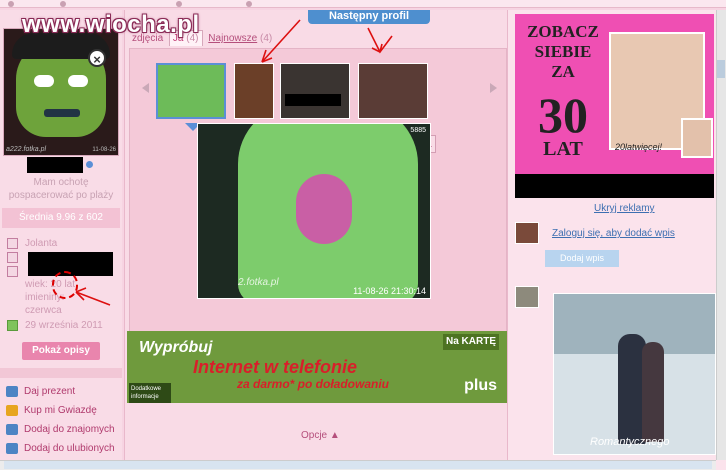 This screenshot has height=470, width=726. Describe the element at coordinates (61, 373) in the screenshot. I see `divider` at that location.